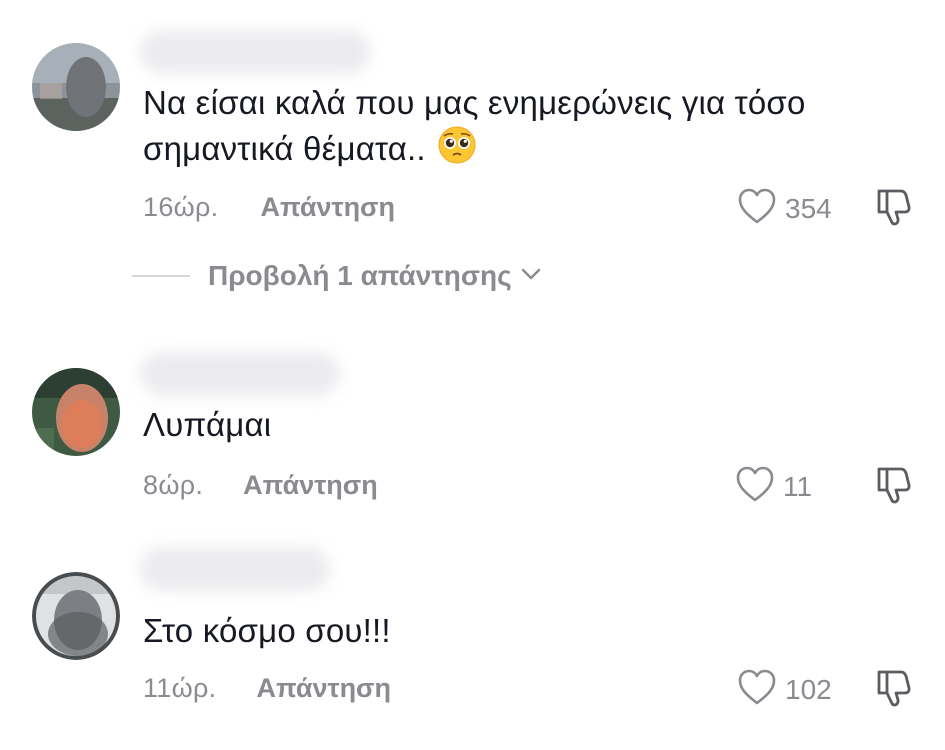  I want to click on view-replies-toggle: Προβολή 1 απάντησης, so click(337, 276).